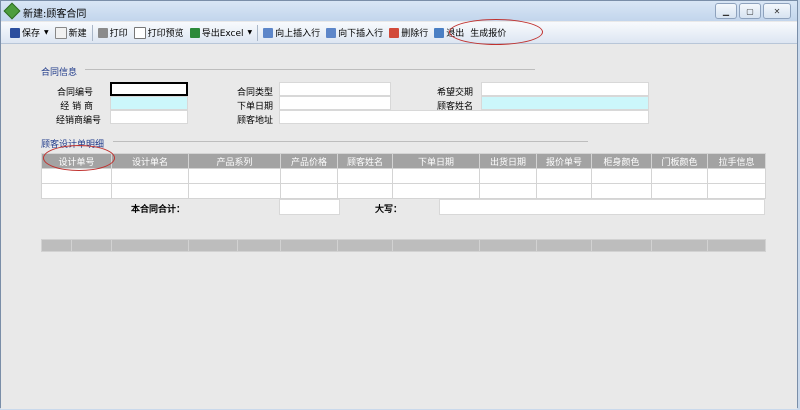 The width and height of the screenshot is (800, 410). What do you see at coordinates (679, 161) in the screenshot?
I see `column-header: 门板颜色` at bounding box center [679, 161].